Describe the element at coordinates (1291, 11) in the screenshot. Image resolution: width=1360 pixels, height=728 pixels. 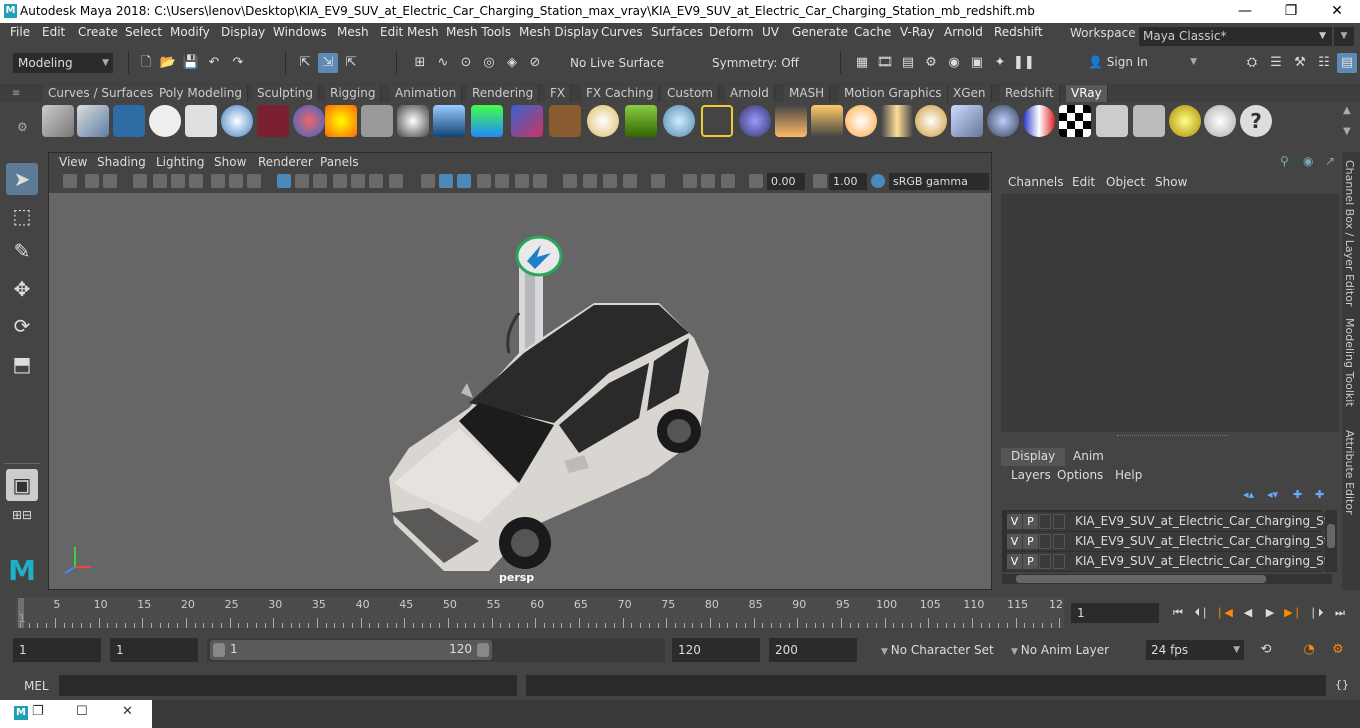
I see `maximize-button: ❐` at that location.